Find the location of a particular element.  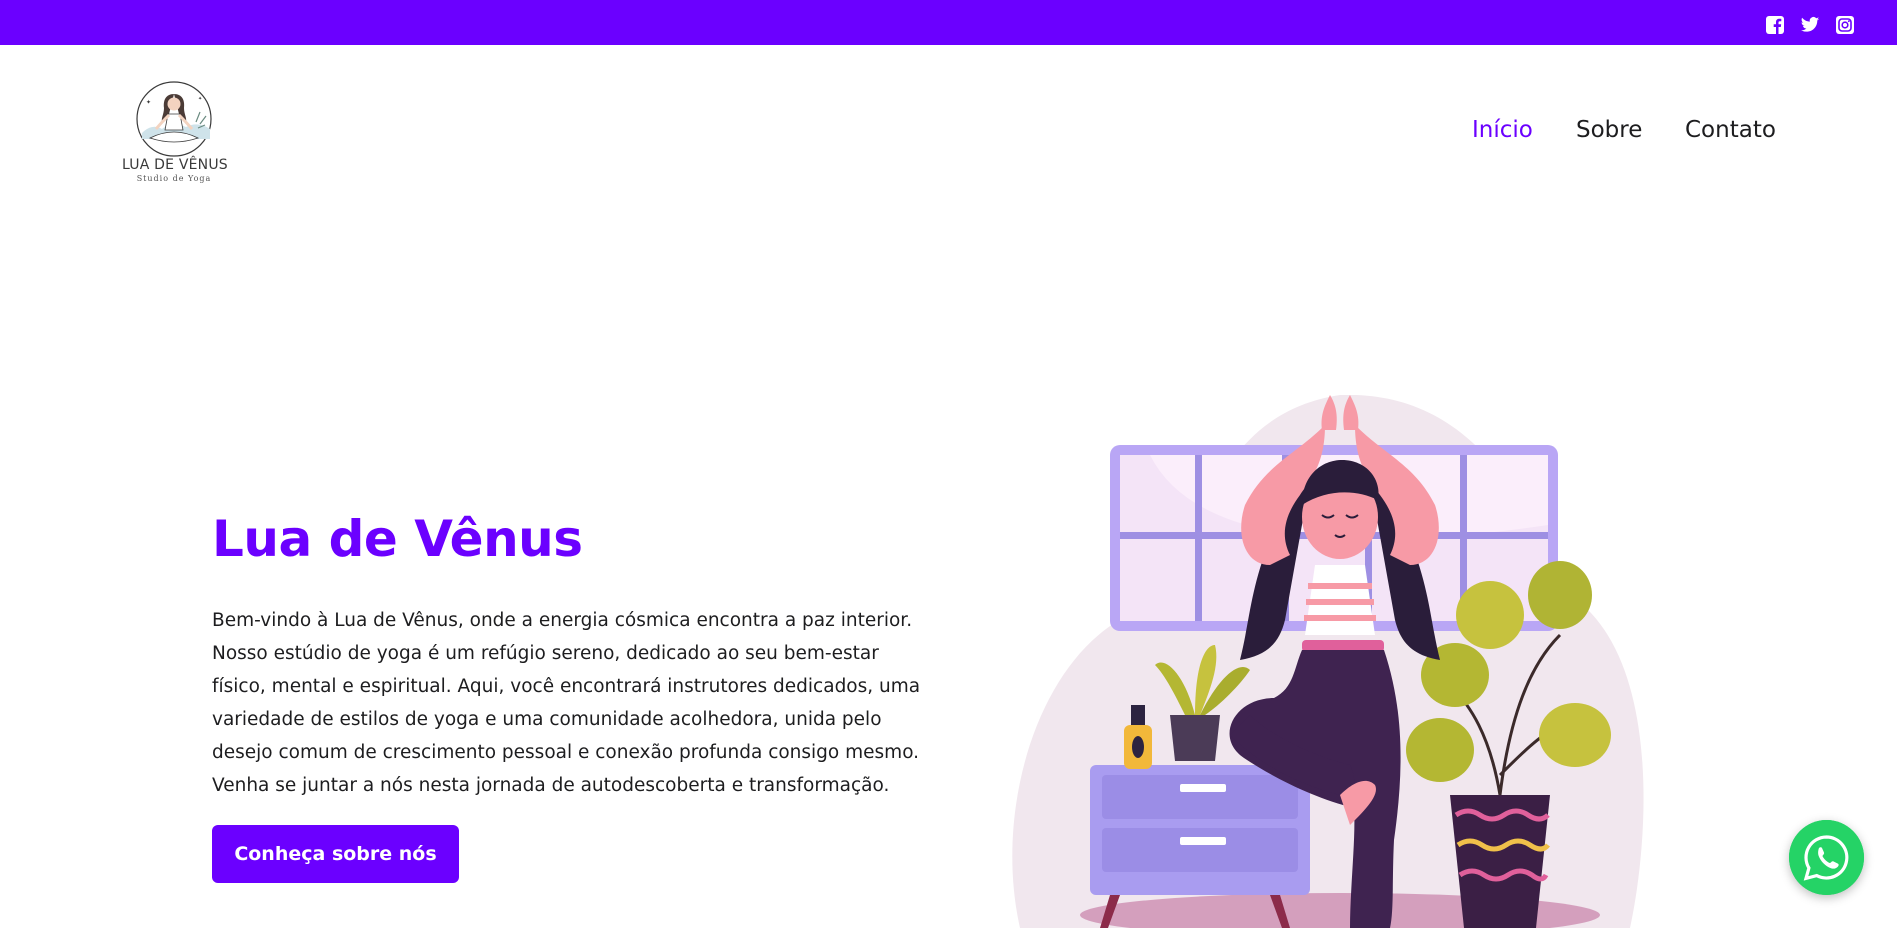

logo-name: LUA DE VÊNUS is located at coordinates (175, 165).